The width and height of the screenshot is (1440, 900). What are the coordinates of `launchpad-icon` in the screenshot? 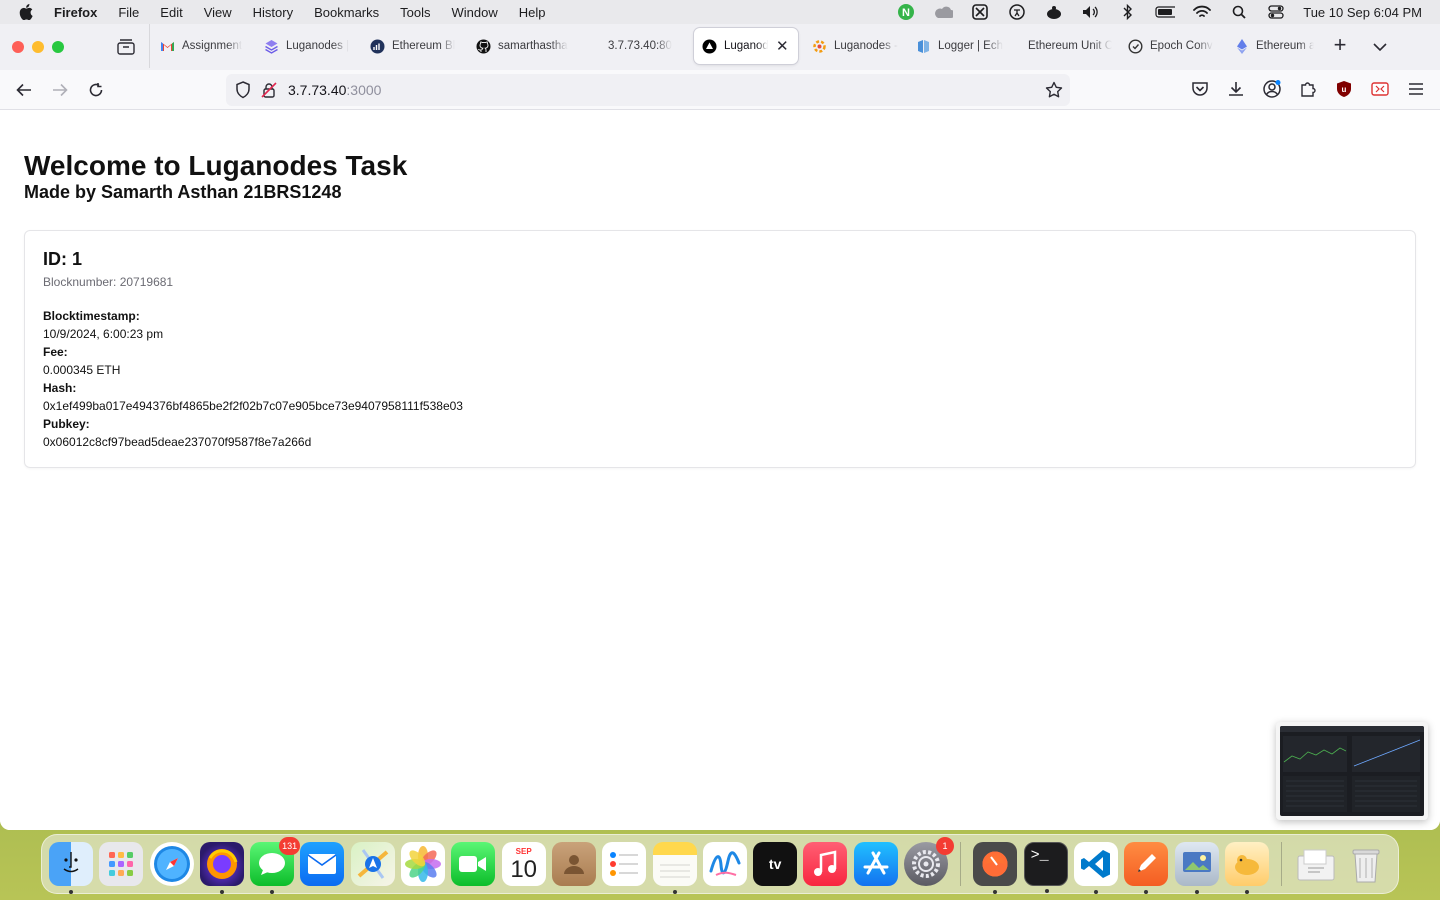 It's located at (121, 864).